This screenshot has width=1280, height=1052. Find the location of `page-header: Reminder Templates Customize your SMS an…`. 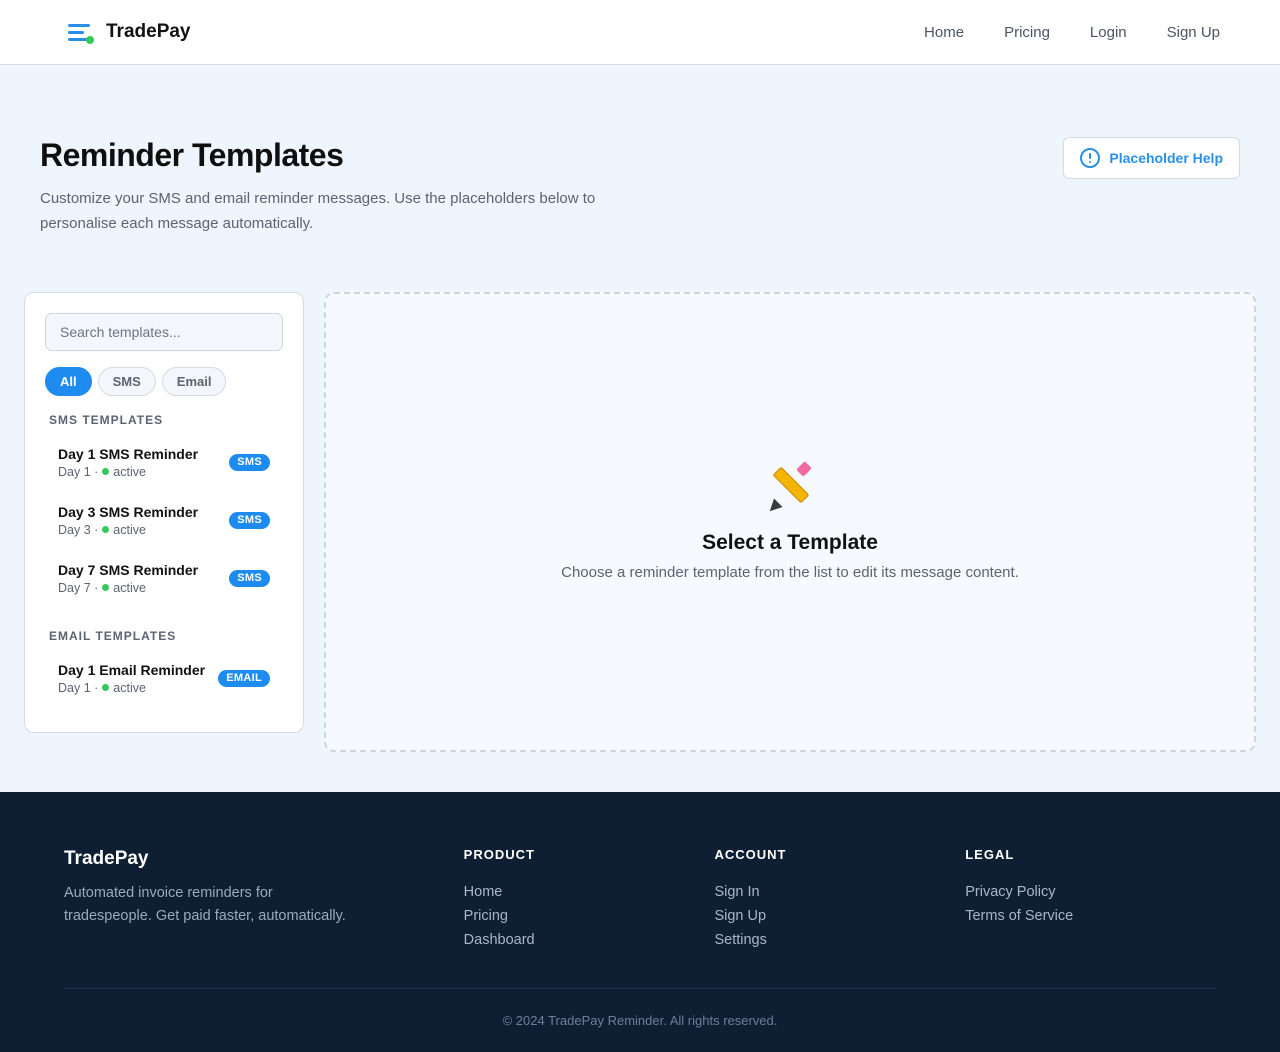

page-header: Reminder Templates Customize your SMS an… is located at coordinates (640, 186).